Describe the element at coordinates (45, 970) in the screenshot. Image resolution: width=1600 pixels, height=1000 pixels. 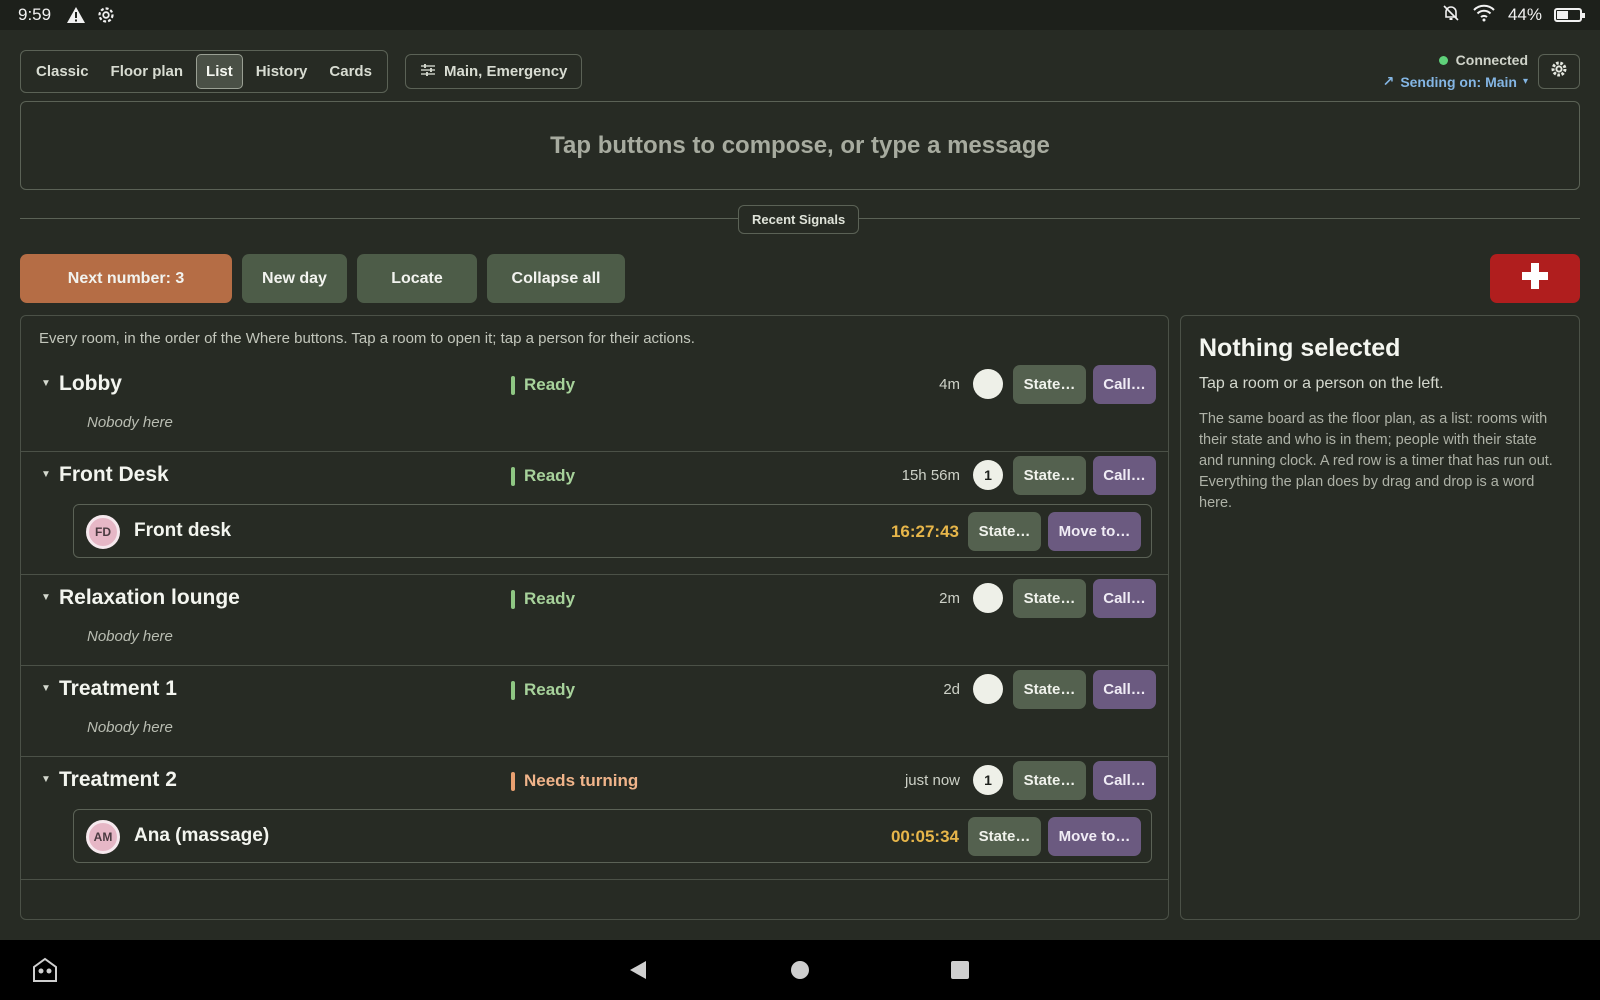
I see `accessibility-icon` at that location.